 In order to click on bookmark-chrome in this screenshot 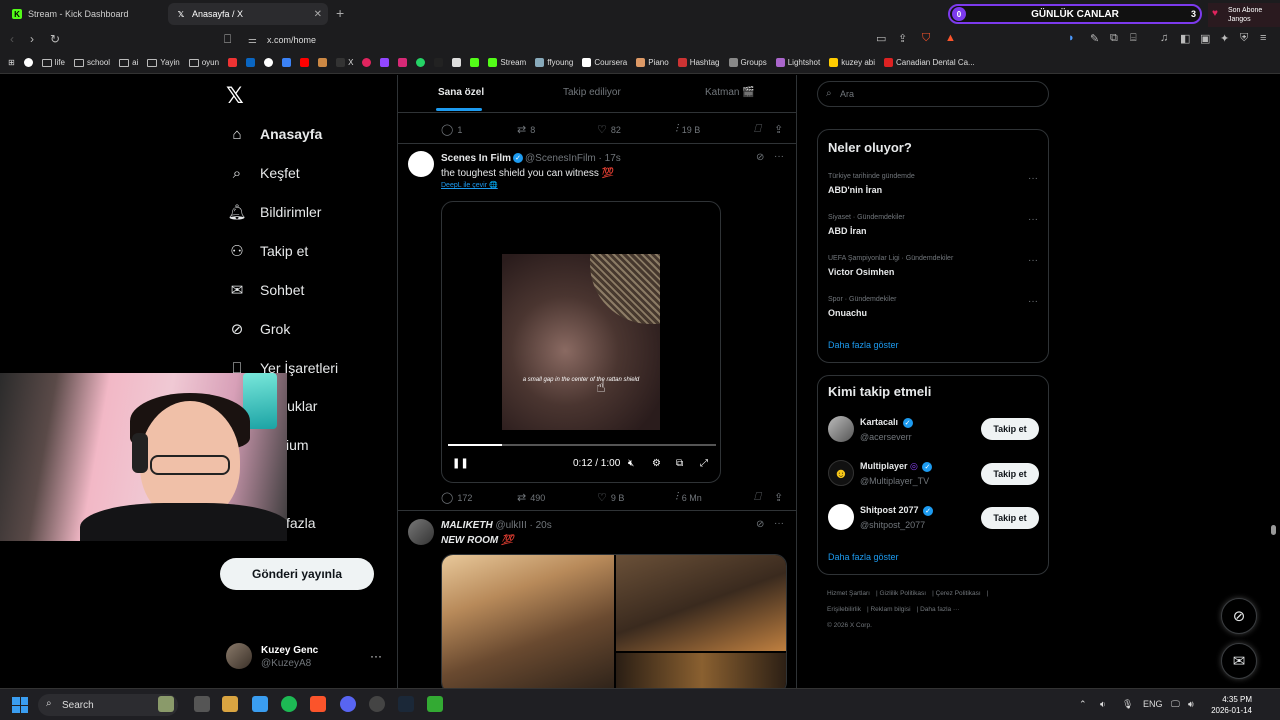, I will do `click(269, 62)`.